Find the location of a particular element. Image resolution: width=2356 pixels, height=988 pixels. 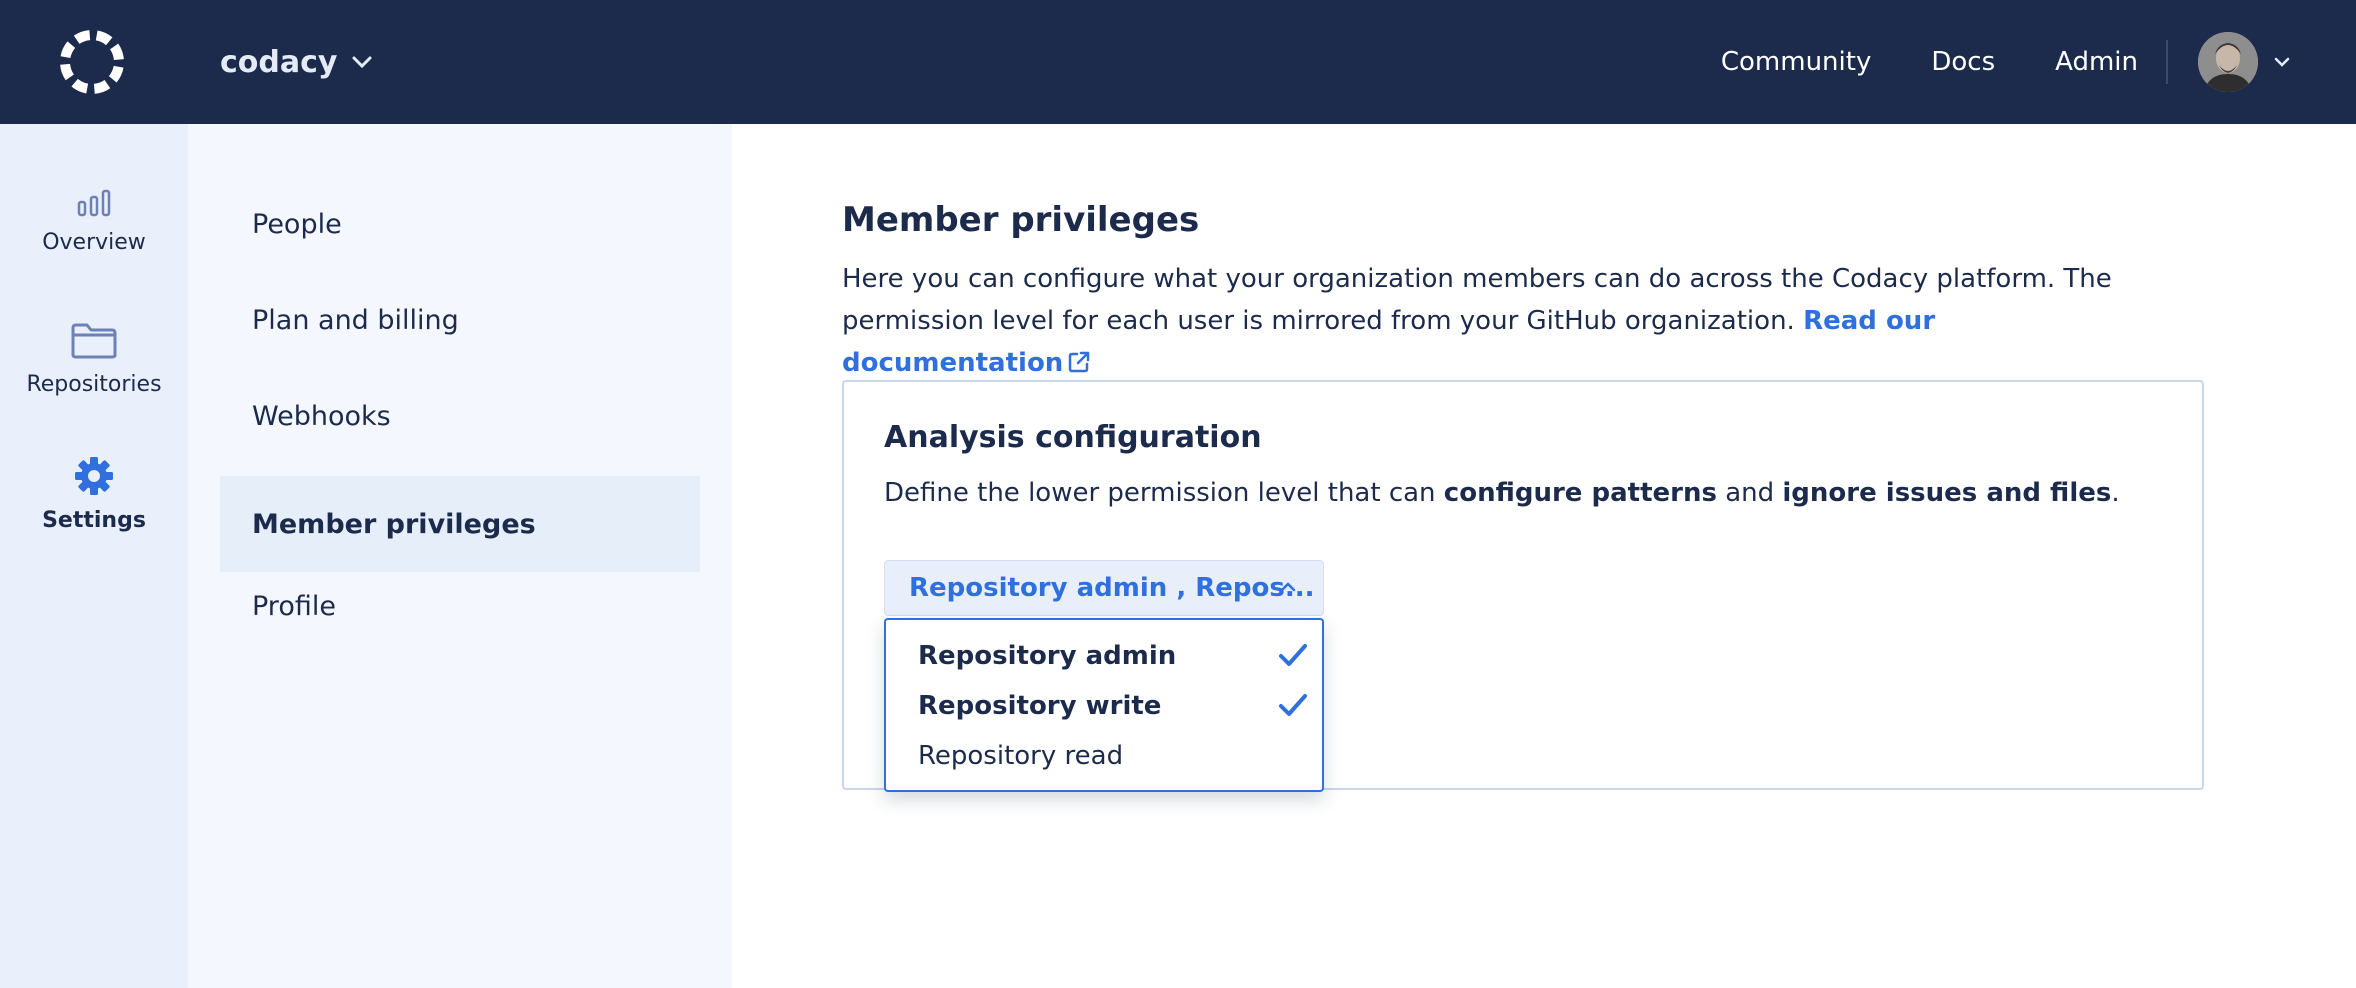

page-title: Member privileges is located at coordinates (1021, 220).